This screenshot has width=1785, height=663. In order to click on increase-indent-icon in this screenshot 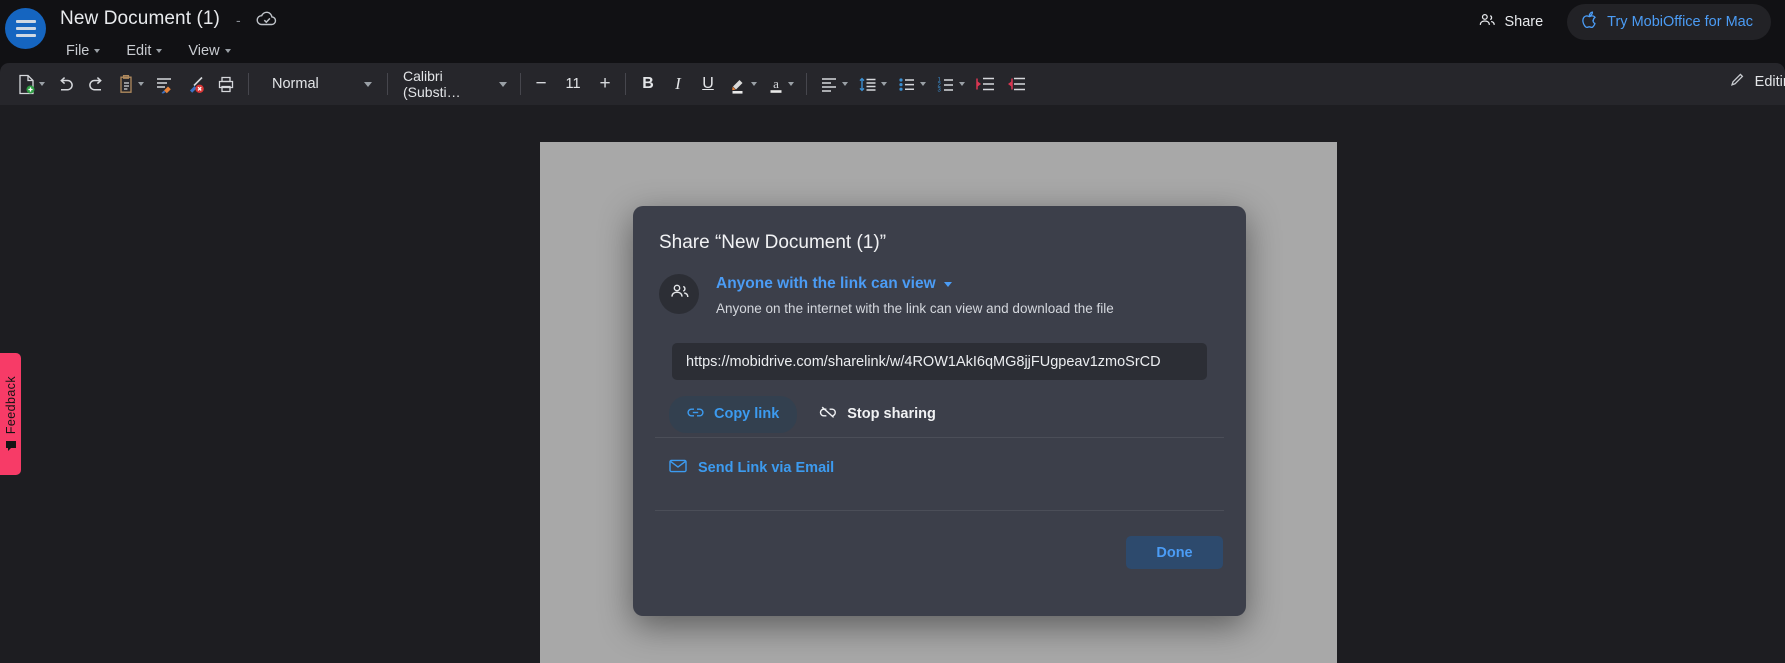, I will do `click(1016, 84)`.